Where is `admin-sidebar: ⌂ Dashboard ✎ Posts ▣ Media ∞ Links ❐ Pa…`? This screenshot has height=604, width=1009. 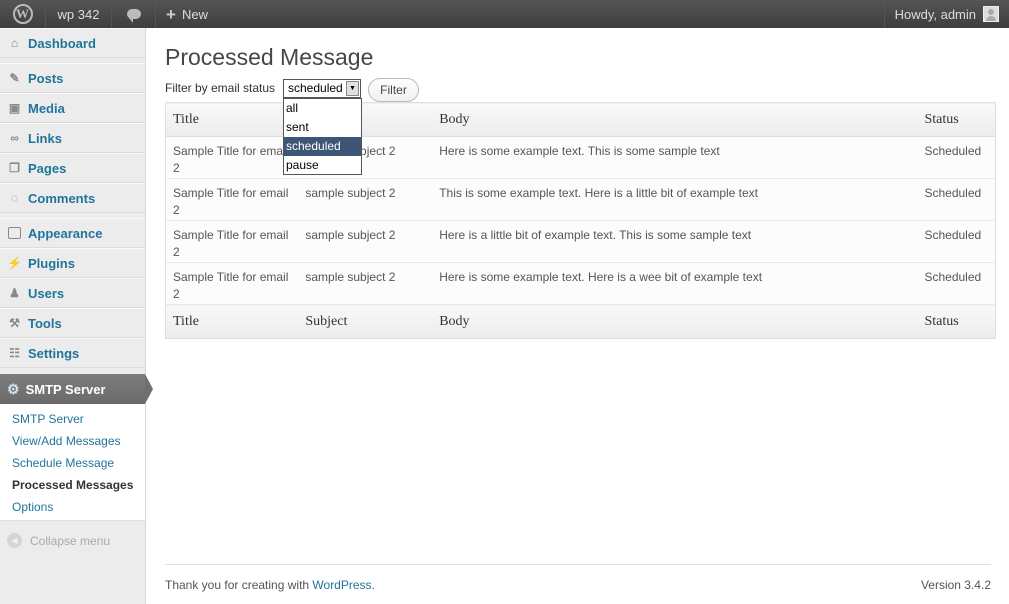 admin-sidebar: ⌂ Dashboard ✎ Posts ▣ Media ∞ Links ❐ Pa… is located at coordinates (76, 316).